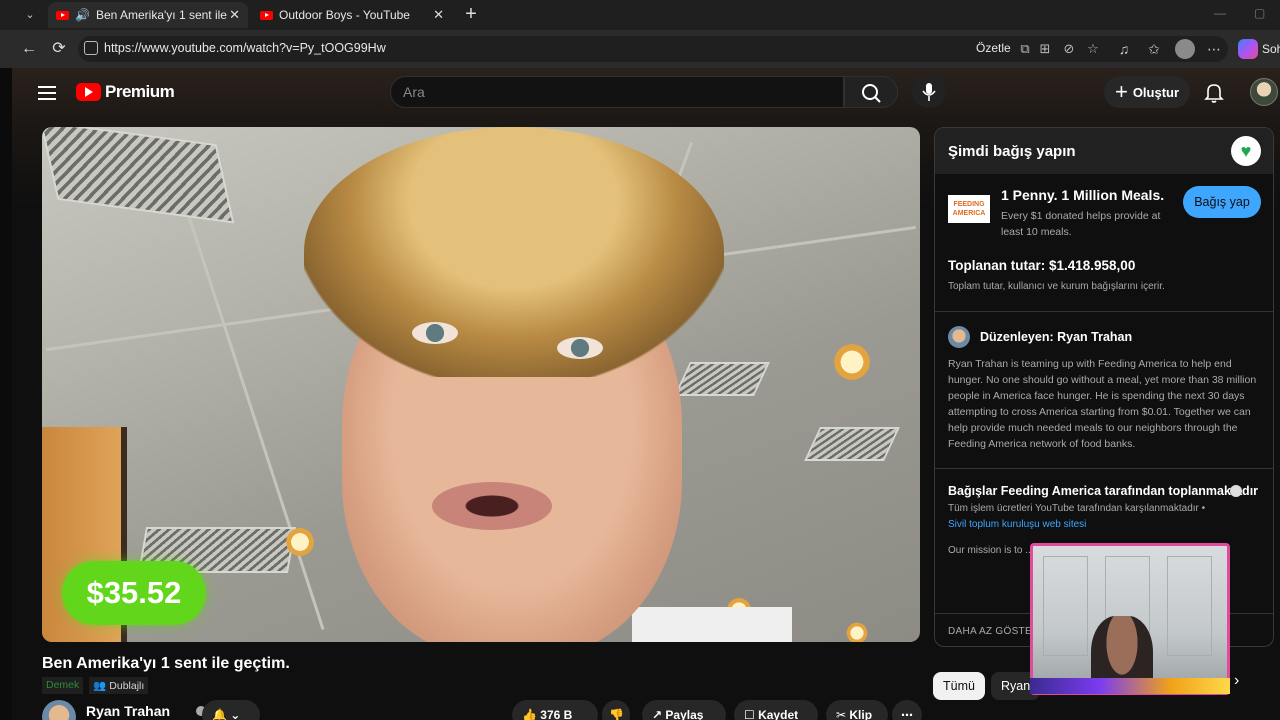 The width and height of the screenshot is (1280, 720). What do you see at coordinates (1056, 337) in the screenshot?
I see `organizer-name: Düzenleyen: Ryan Trahan` at bounding box center [1056, 337].